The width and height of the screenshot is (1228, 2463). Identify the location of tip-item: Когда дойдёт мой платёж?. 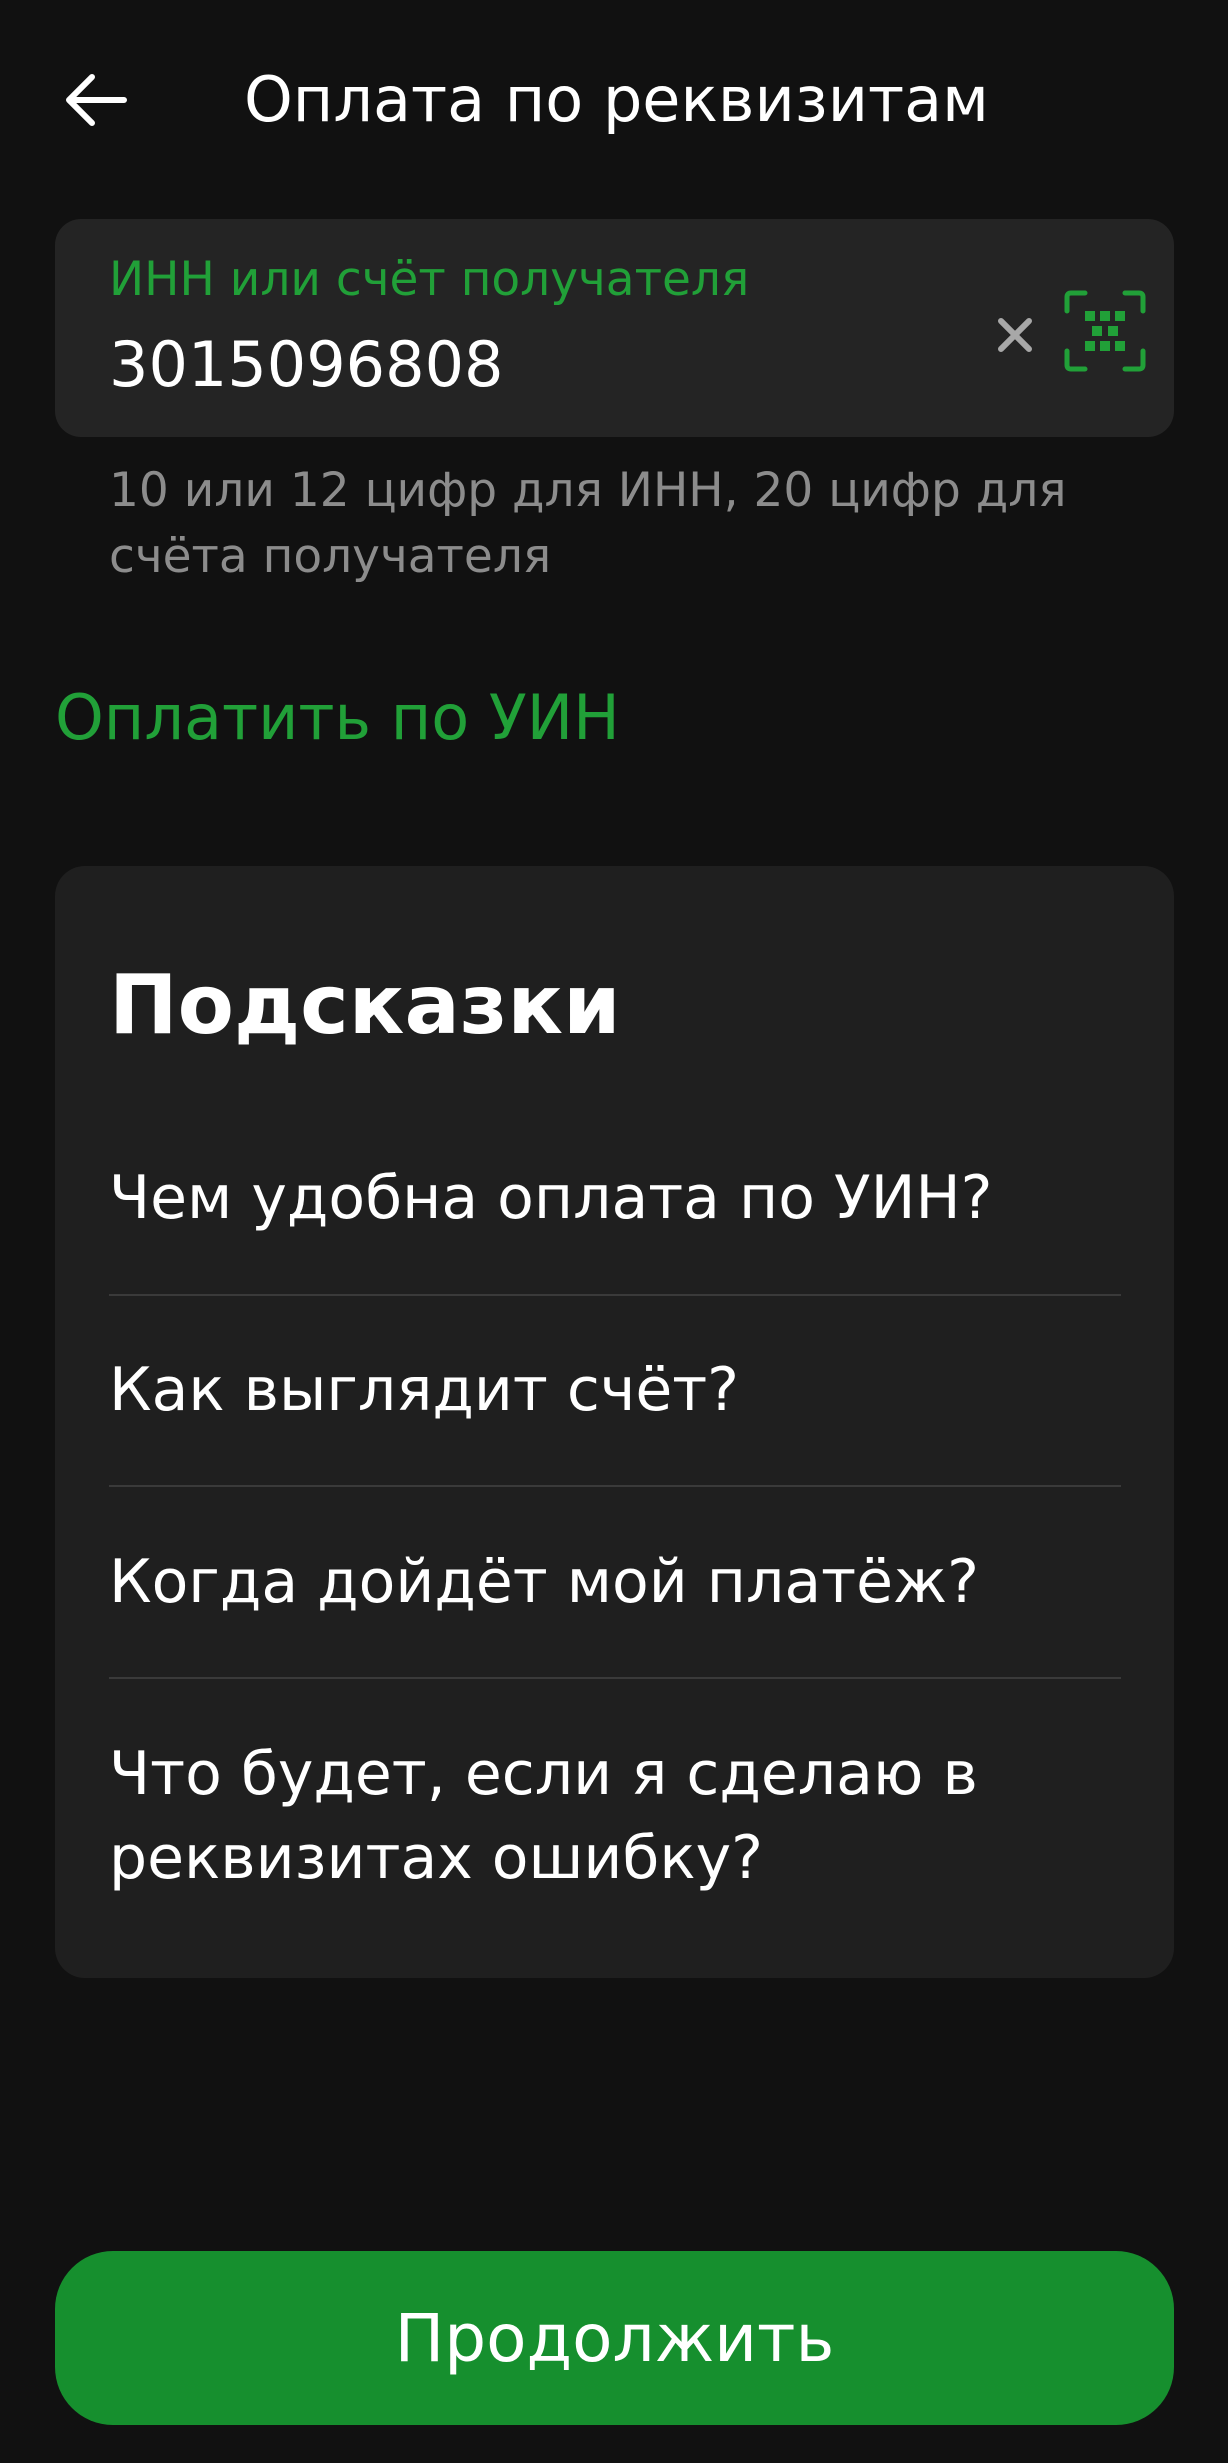
(615, 1582).